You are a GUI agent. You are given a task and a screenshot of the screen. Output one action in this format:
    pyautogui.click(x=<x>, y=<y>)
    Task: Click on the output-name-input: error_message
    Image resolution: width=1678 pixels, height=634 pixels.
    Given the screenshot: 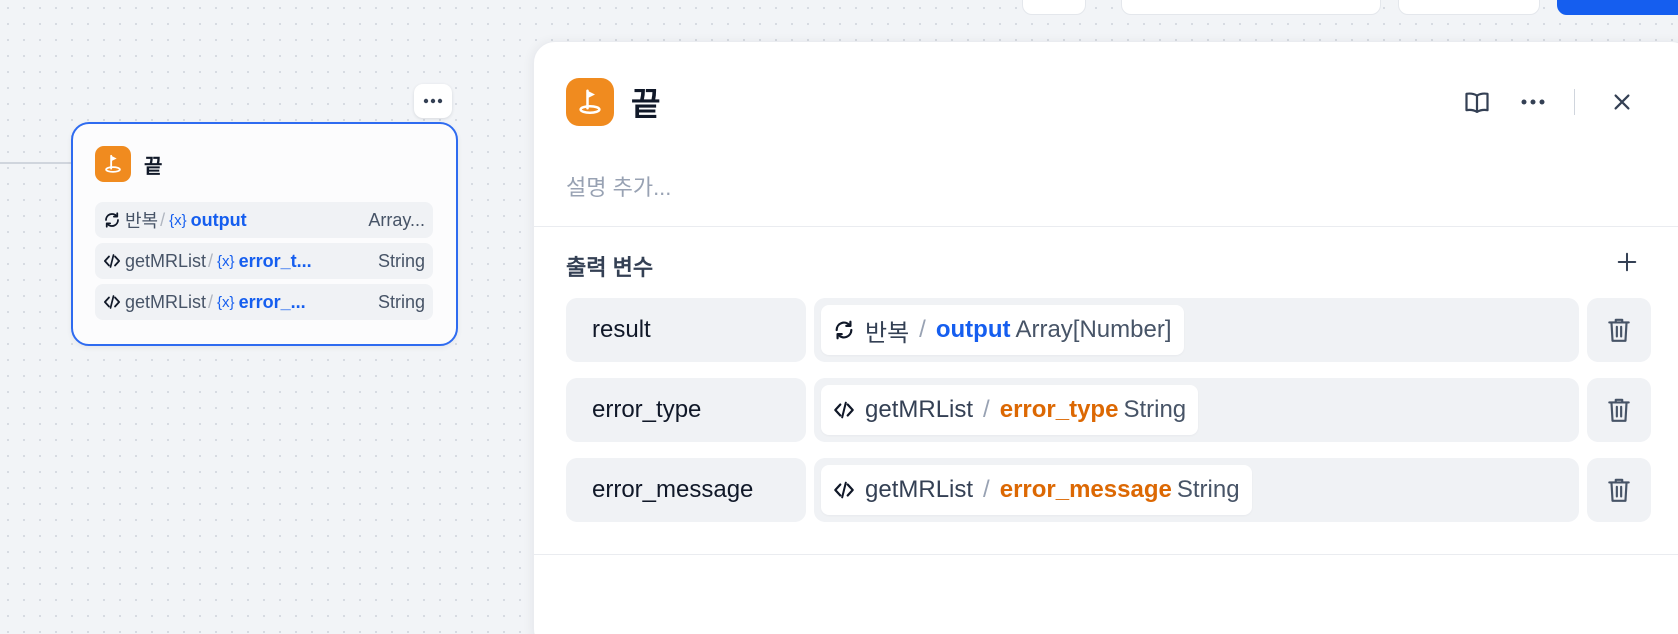 What is the action you would take?
    pyautogui.click(x=686, y=490)
    